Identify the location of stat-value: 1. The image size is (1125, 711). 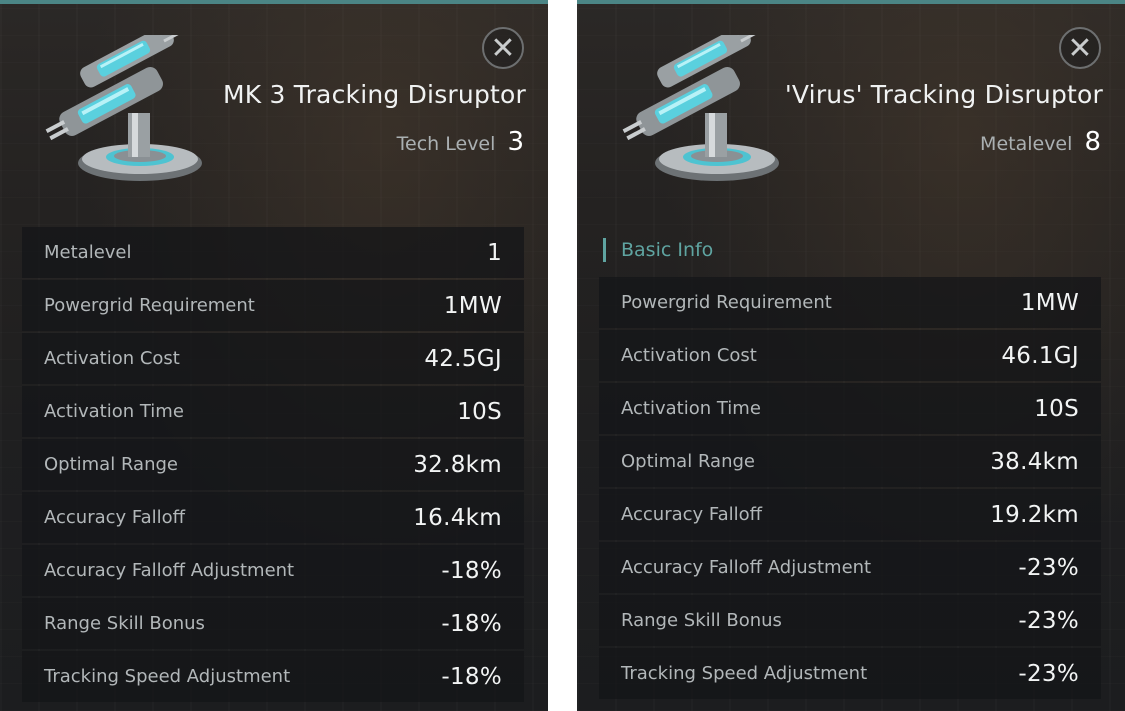
(494, 252).